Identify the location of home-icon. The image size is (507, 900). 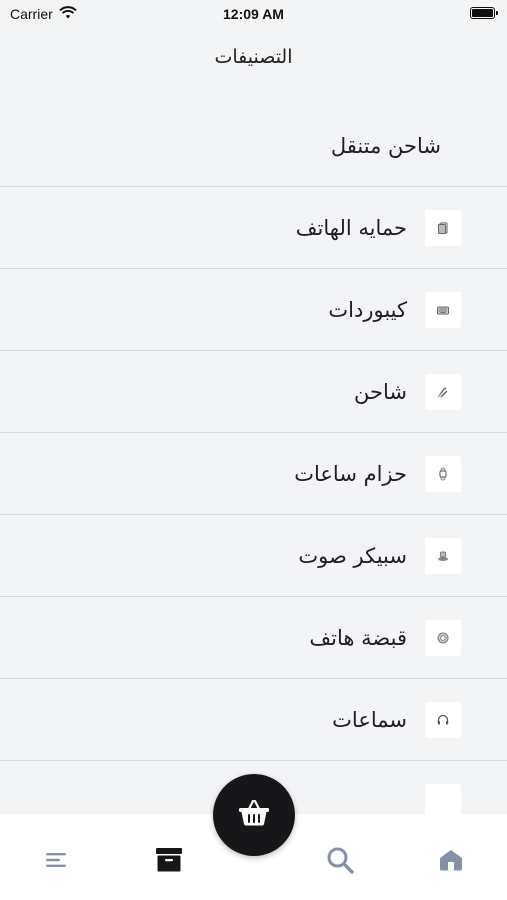
(451, 860).